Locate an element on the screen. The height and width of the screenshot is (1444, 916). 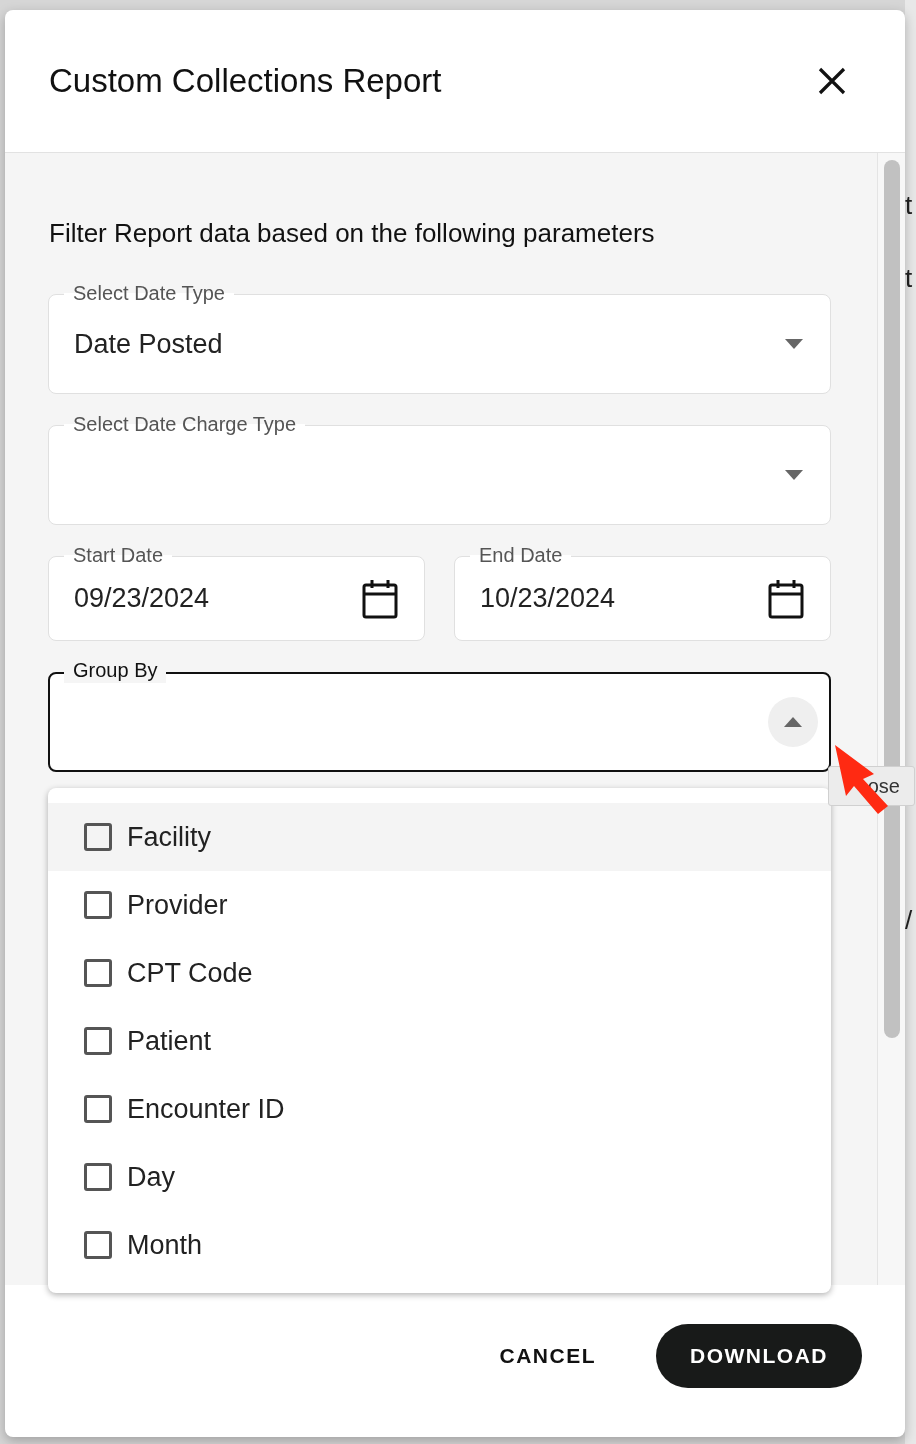
field-value: Date Posted is located at coordinates (148, 344).